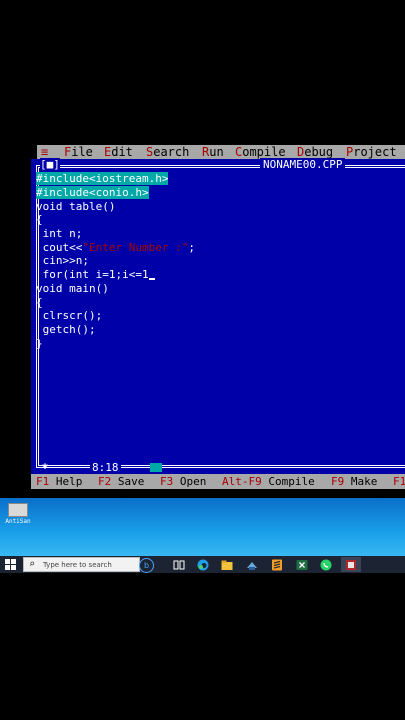  Describe the element at coordinates (118, 152) in the screenshot. I see `menu-edit: Edit` at that location.